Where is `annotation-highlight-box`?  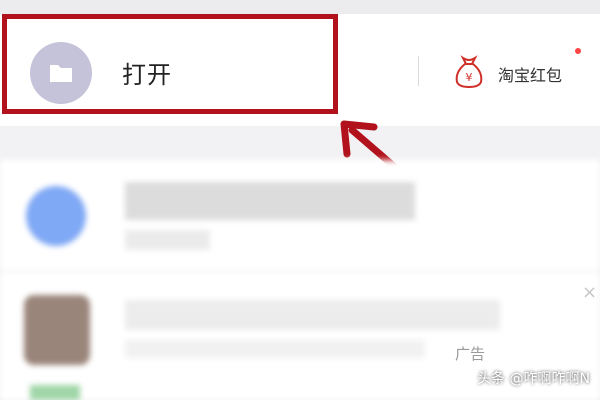
annotation-highlight-box is located at coordinates (170, 64).